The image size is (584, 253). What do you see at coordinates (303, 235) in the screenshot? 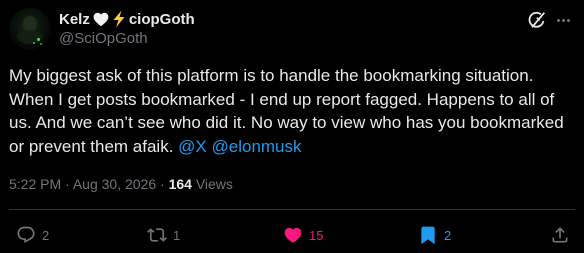
I see `like-button: 15` at bounding box center [303, 235].